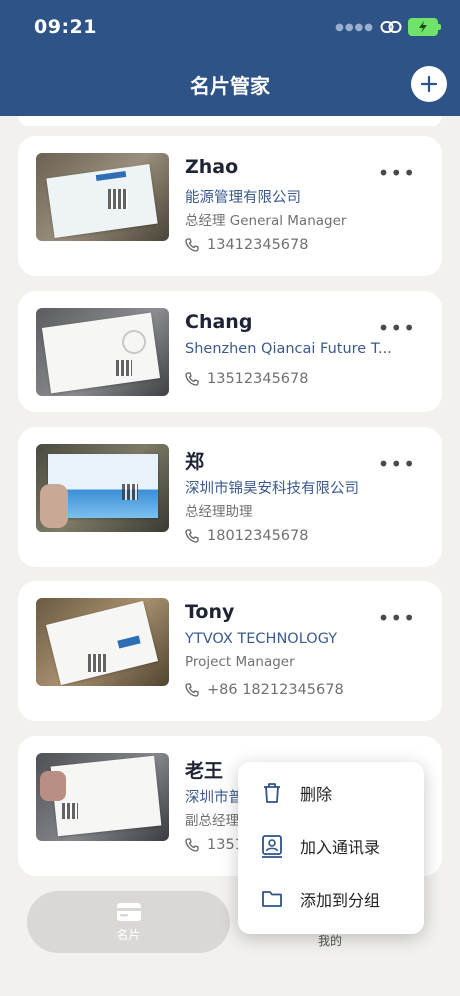 The height and width of the screenshot is (996, 460). I want to click on plus-icon, so click(429, 84).